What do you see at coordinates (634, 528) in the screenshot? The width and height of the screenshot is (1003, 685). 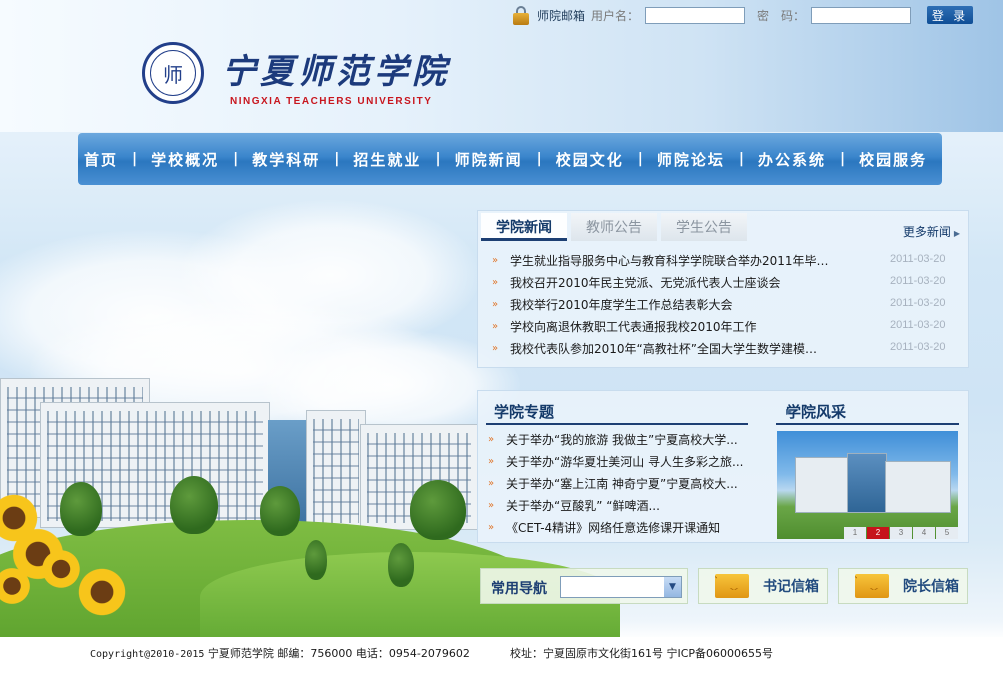 I see `topic-title: 《CET-4精讲》网络任意选修课开课通知` at bounding box center [634, 528].